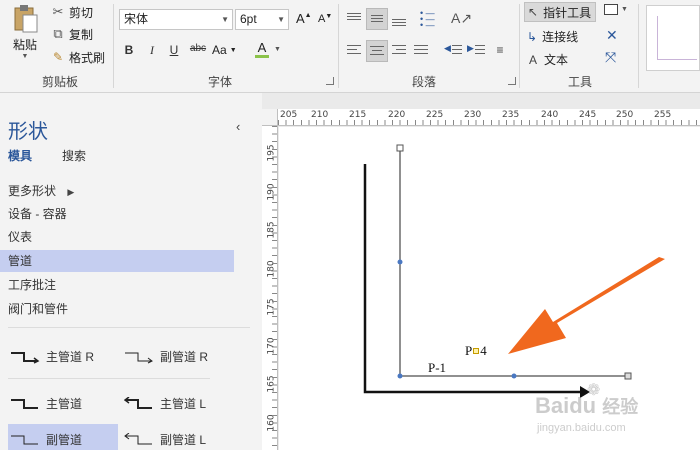 This screenshot has width=700, height=450. I want to click on stencil-shape-main-pipe-r: 主管道 R, so click(52, 356).